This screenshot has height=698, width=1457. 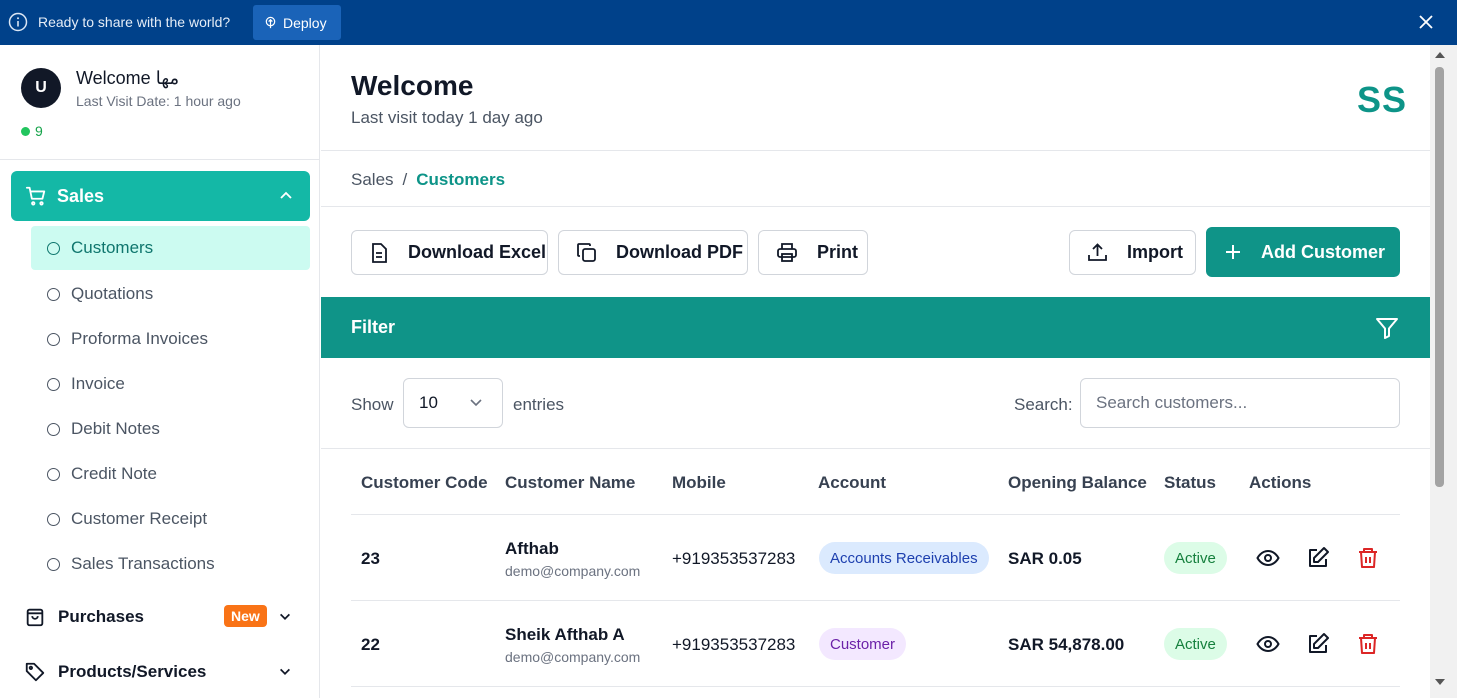 What do you see at coordinates (32, 131) in the screenshot?
I see `online-indicator: 9` at bounding box center [32, 131].